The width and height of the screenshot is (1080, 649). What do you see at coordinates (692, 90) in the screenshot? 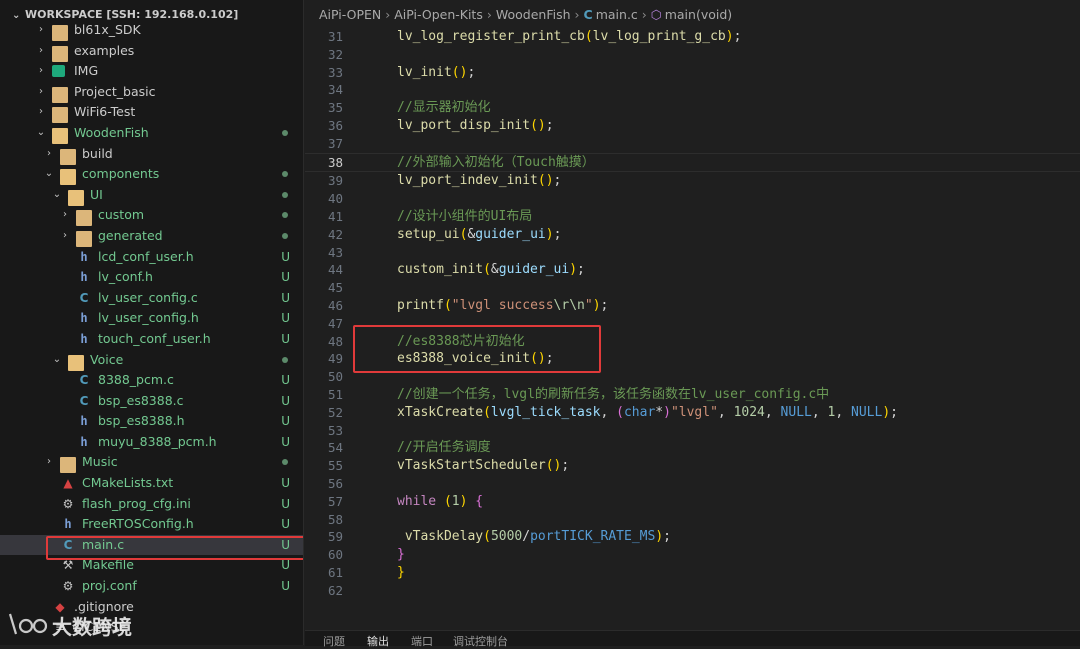
I see `code-line: 34` at bounding box center [692, 90].